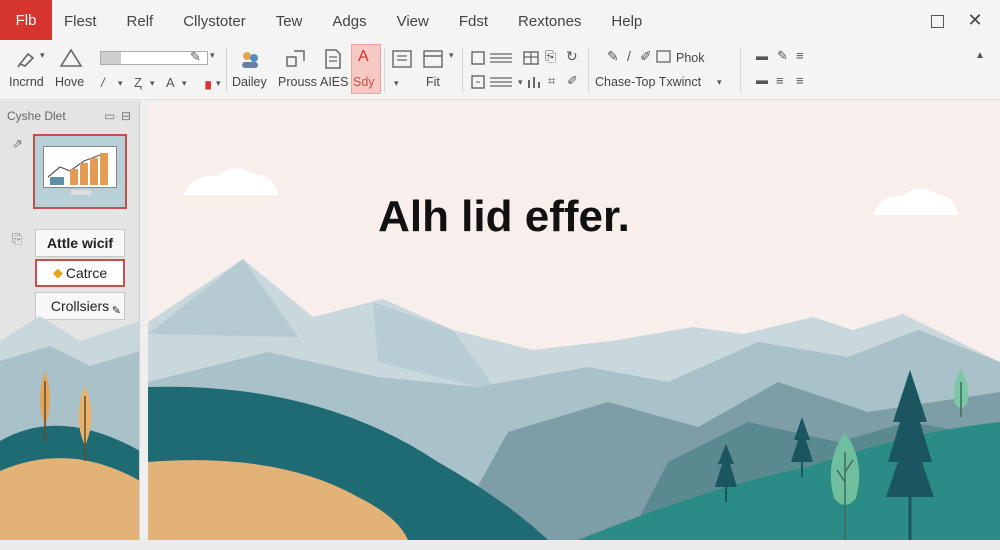  I want to click on option-title: Attle wicif, so click(80, 243).